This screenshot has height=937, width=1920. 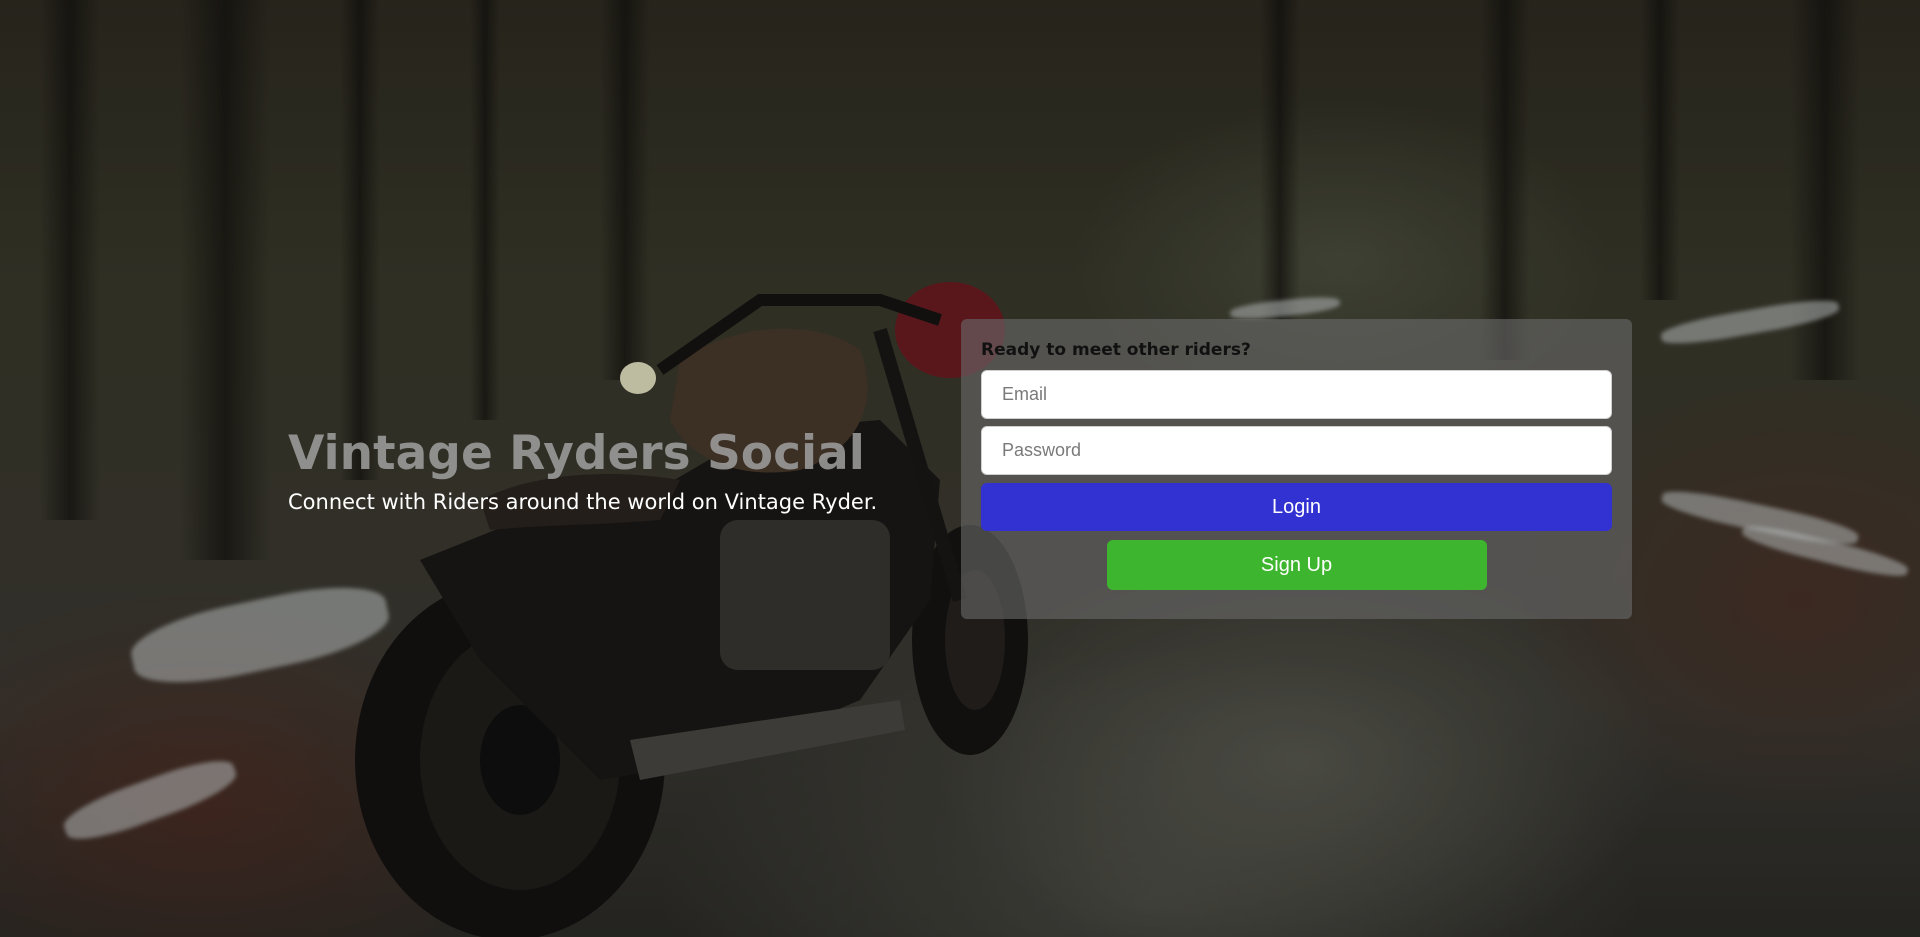 I want to click on email-field, so click(x=1296, y=394).